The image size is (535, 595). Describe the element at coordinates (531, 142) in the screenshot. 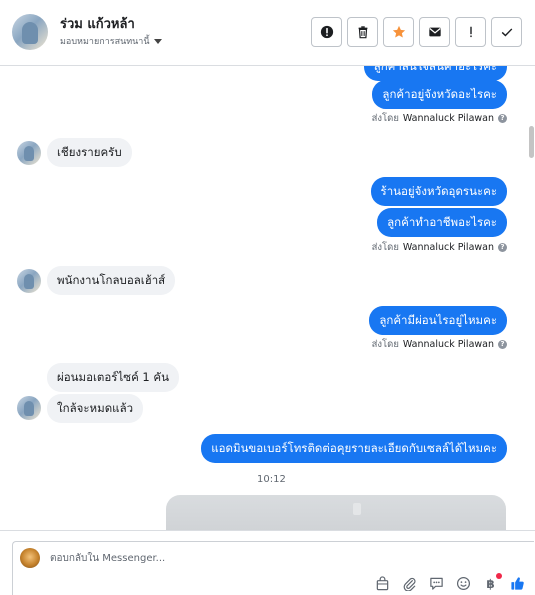

I see `thread-scrollbar` at that location.